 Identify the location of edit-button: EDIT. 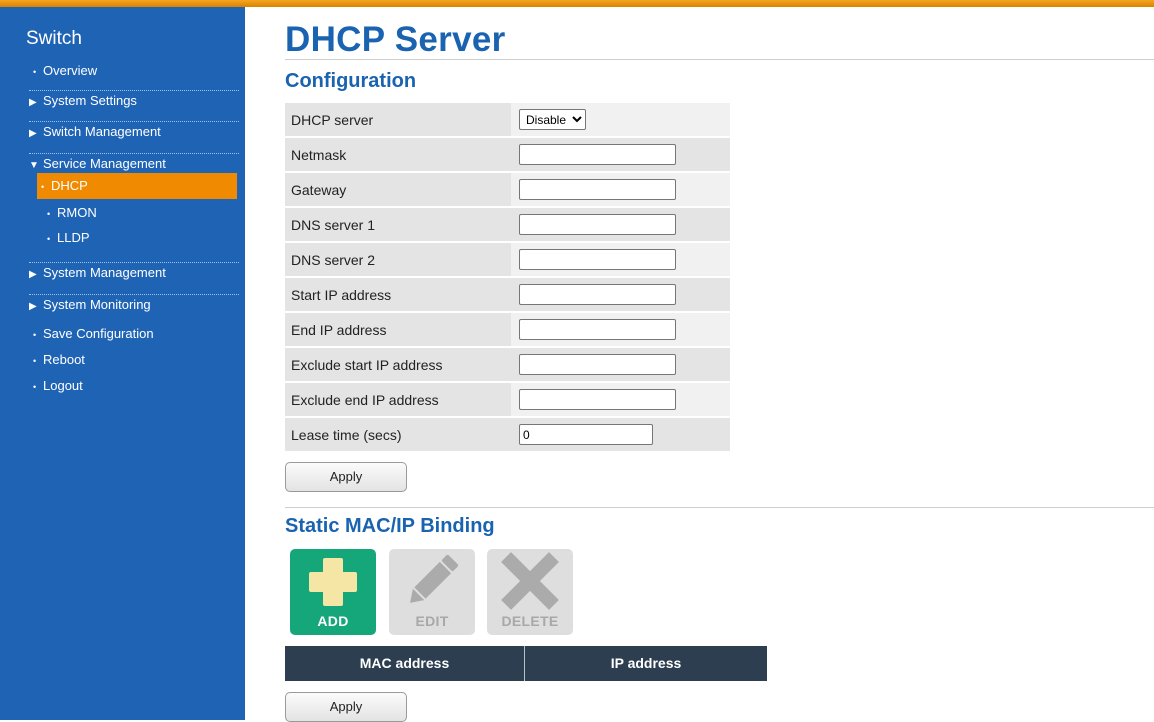
(432, 592).